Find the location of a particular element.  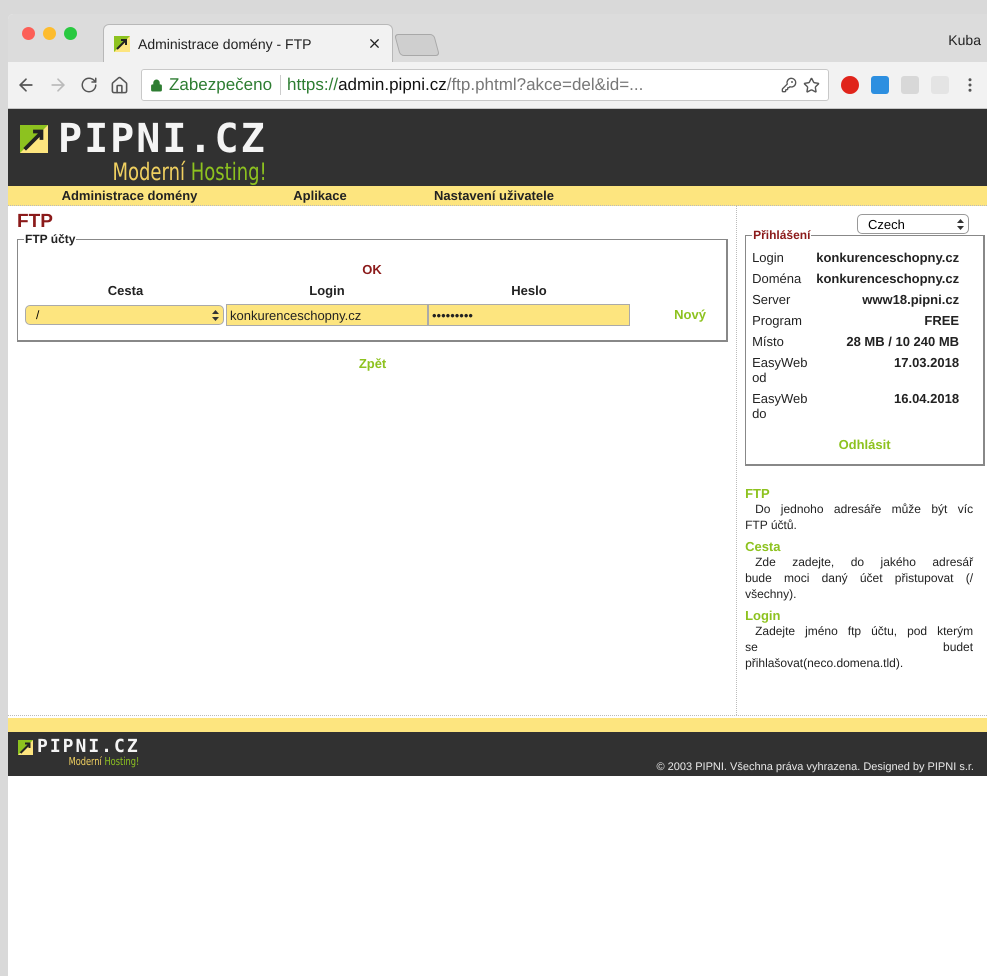

reload-icon is located at coordinates (89, 85).